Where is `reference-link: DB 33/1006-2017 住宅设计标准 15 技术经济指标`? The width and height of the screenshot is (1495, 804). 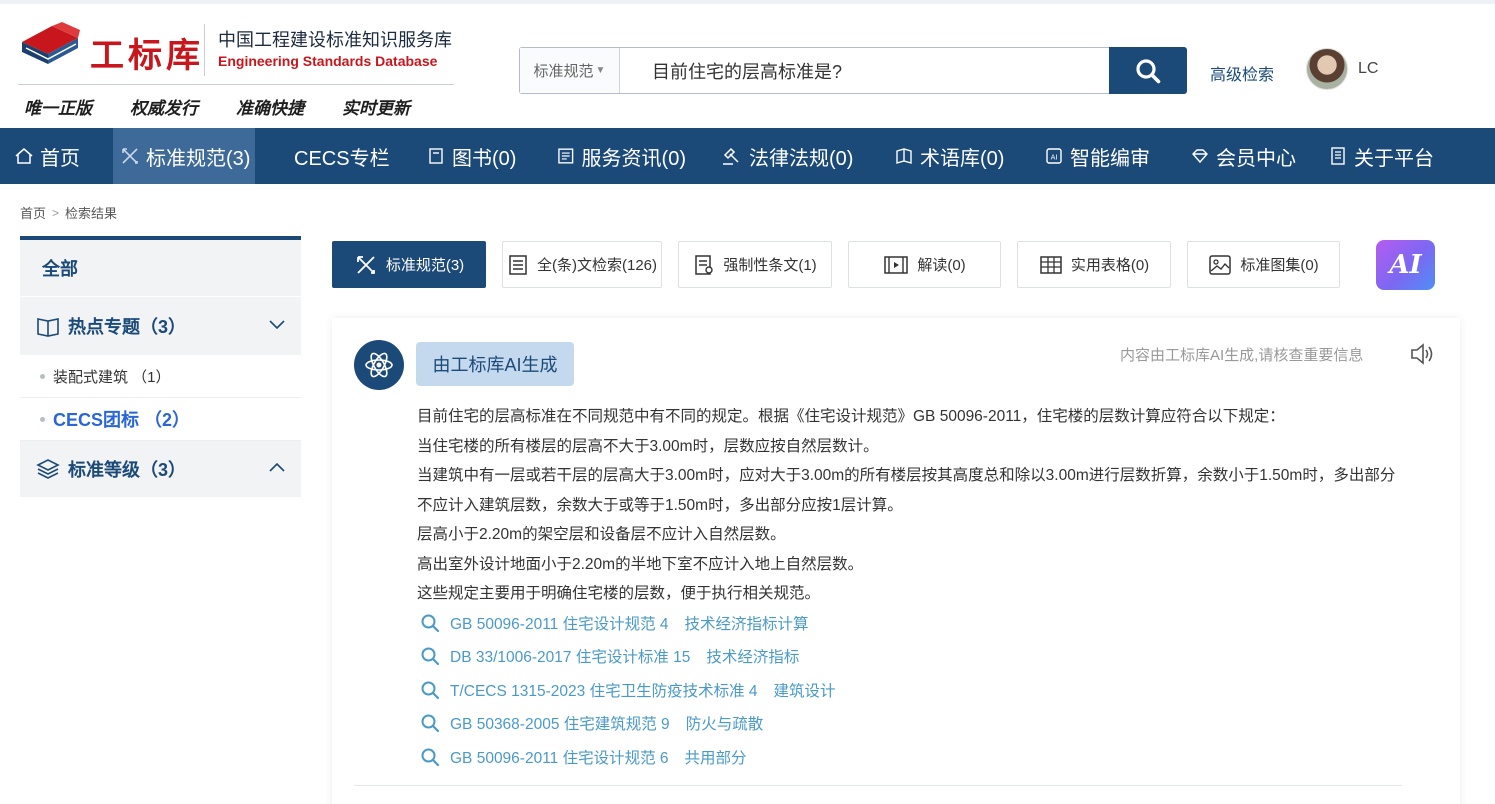
reference-link: DB 33/1006-2017 住宅设计标准 15 技术经济指标 is located at coordinates (628, 657).